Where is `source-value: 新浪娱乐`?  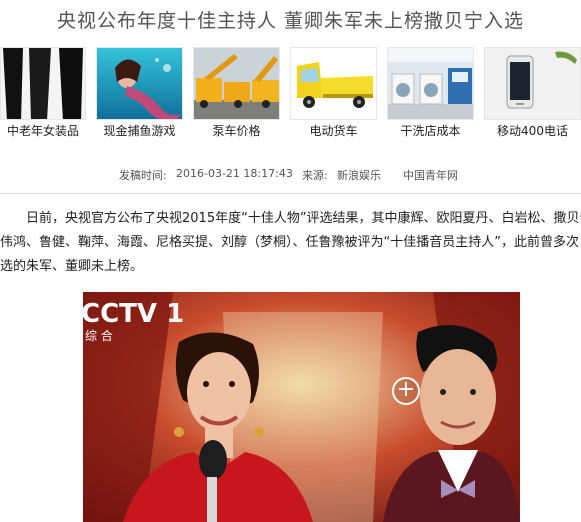
source-value: 新浪娱乐 is located at coordinates (359, 175).